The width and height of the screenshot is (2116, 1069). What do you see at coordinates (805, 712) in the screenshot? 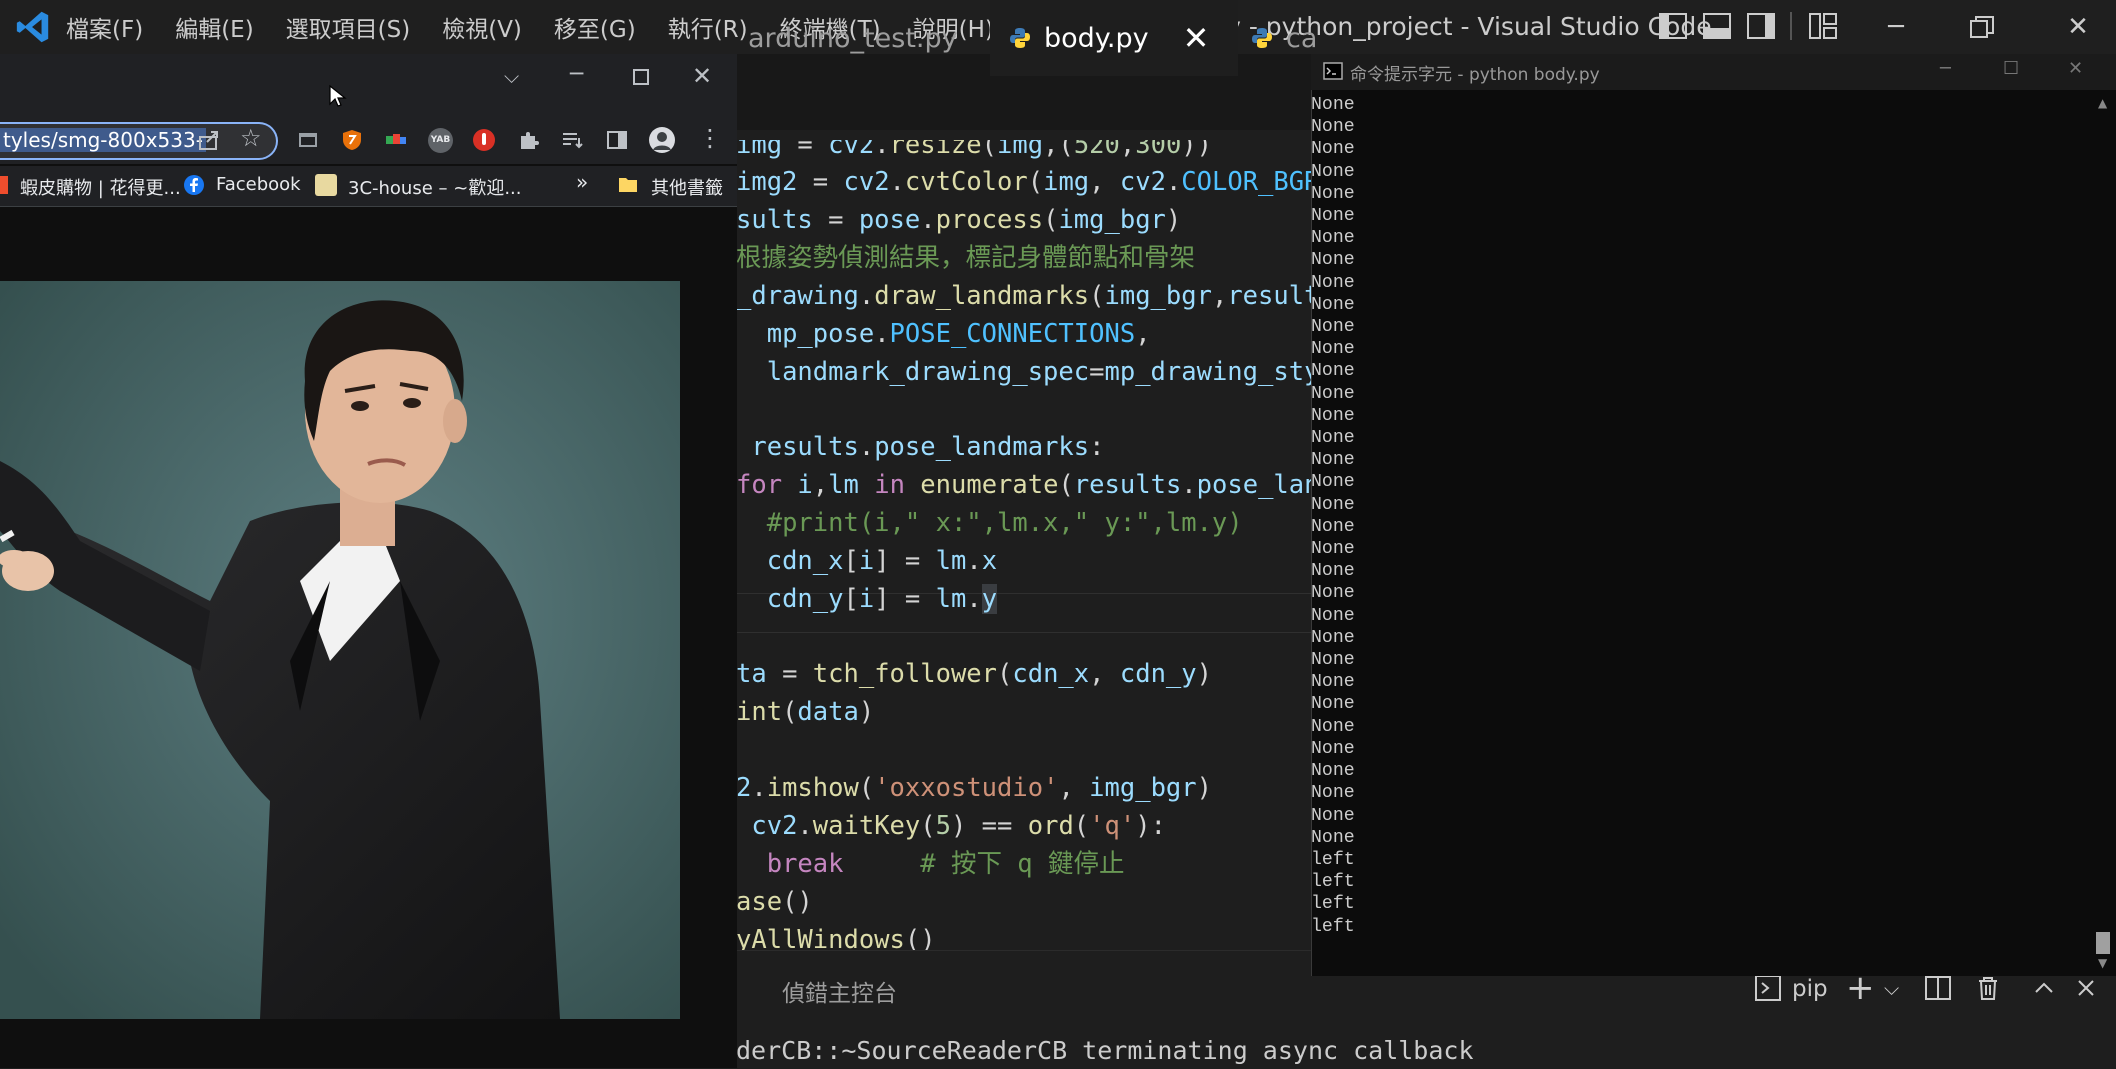
I see `code-line: int(data)` at bounding box center [805, 712].